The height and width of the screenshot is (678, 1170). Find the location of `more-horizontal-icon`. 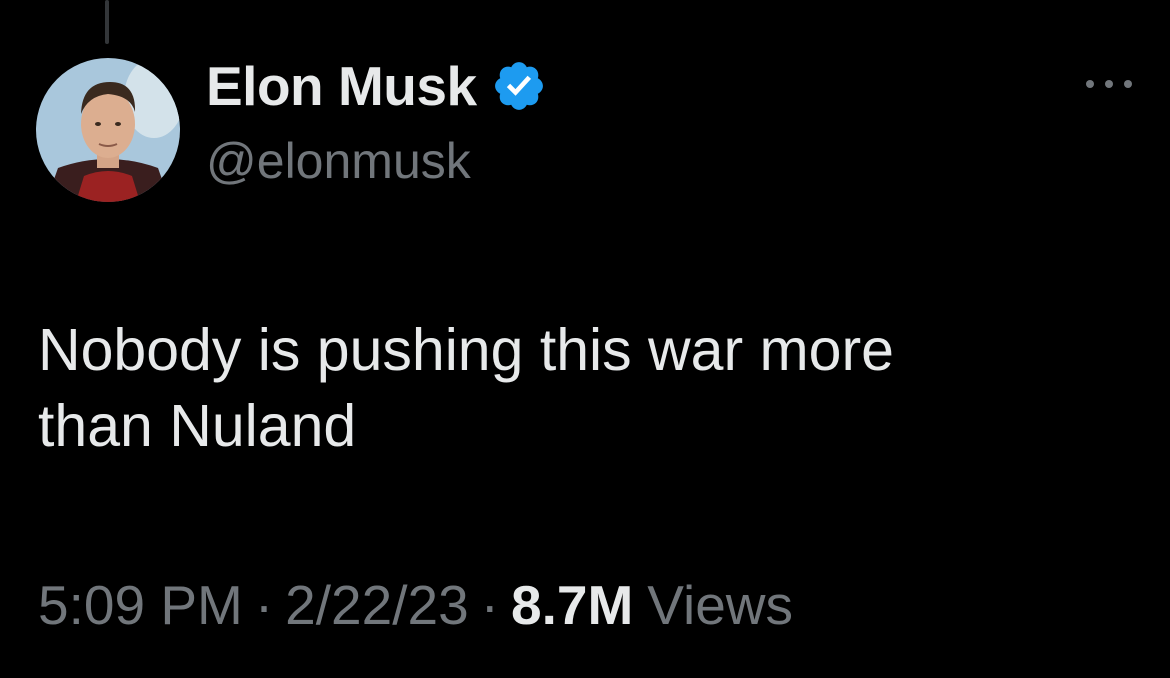

more-horizontal-icon is located at coordinates (1109, 84).